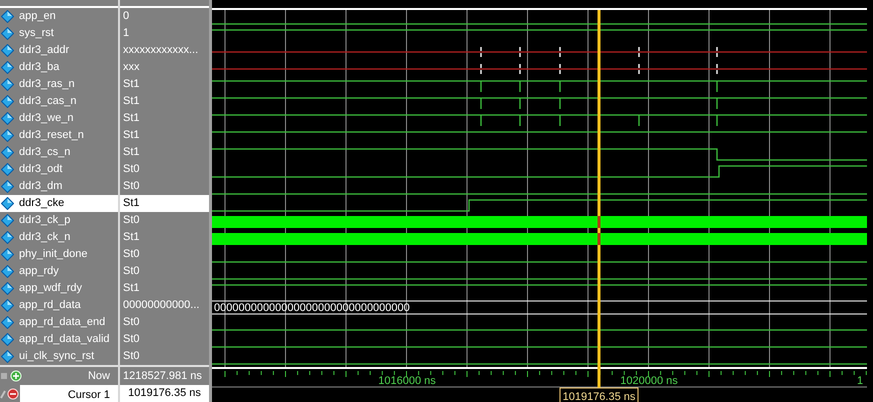 The height and width of the screenshot is (402, 873). Describe the element at coordinates (59, 67) in the screenshot. I see `signal-name: ddr3_ba` at that location.